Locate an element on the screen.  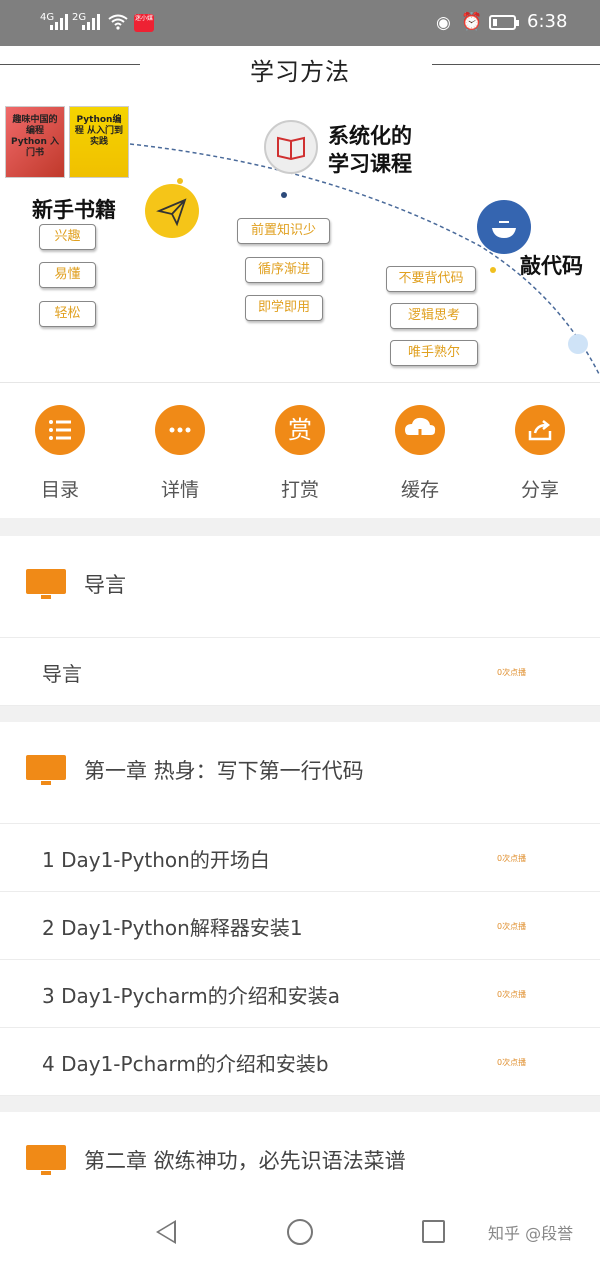
reward-label: 打赏 is located at coordinates (299, 490).